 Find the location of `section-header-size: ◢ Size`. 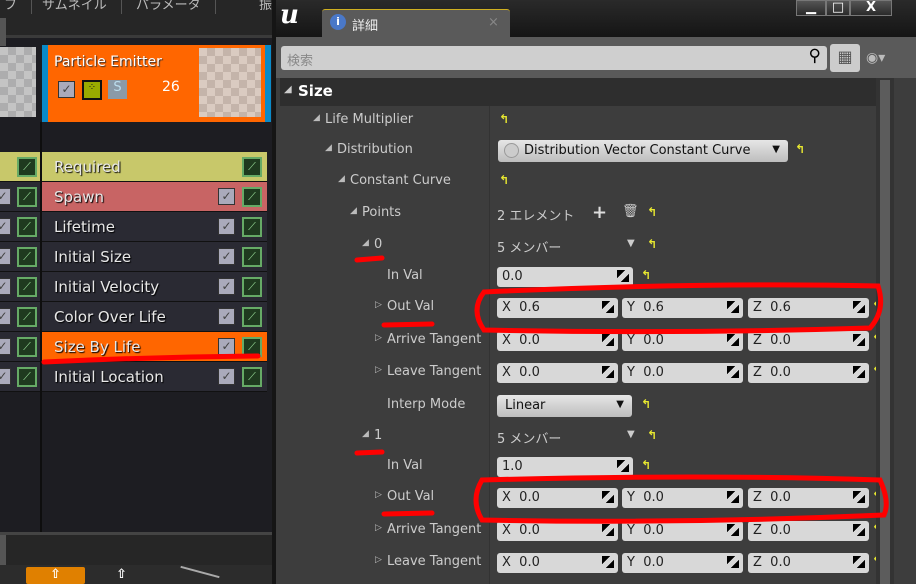

section-header-size: ◢ Size is located at coordinates (578, 92).